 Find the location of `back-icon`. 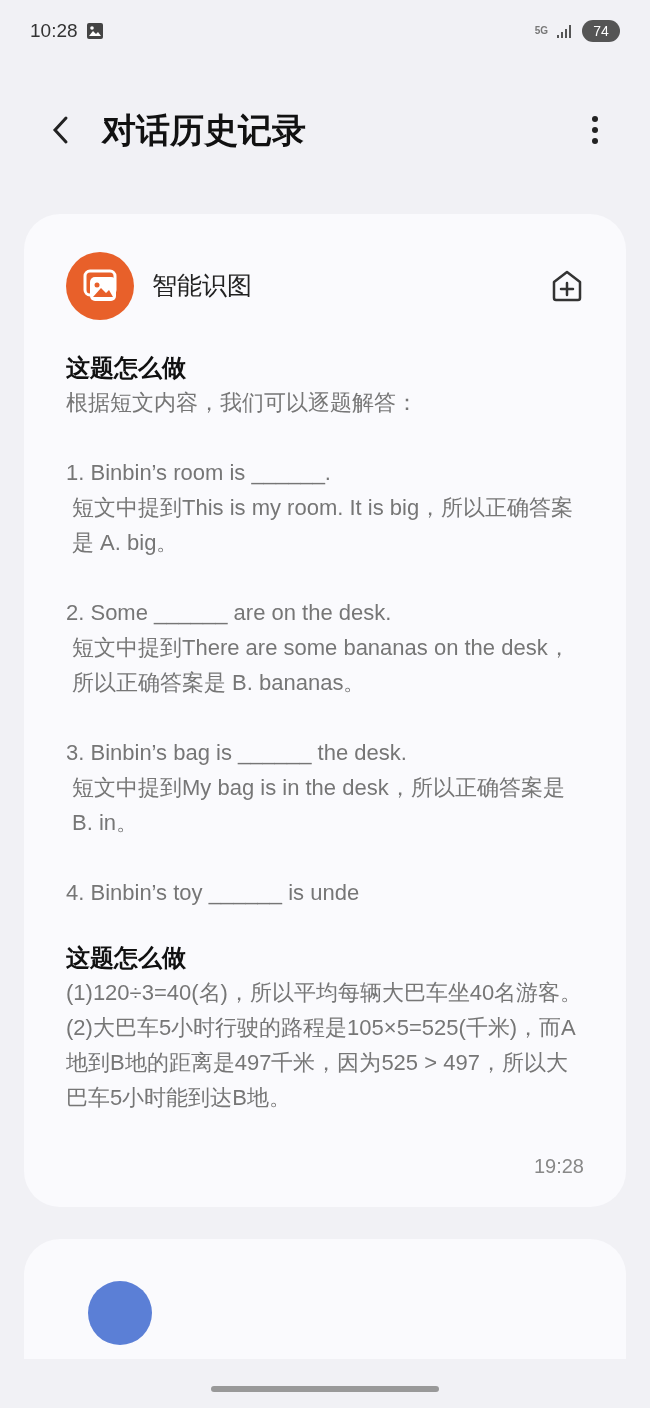

back-icon is located at coordinates (60, 130).